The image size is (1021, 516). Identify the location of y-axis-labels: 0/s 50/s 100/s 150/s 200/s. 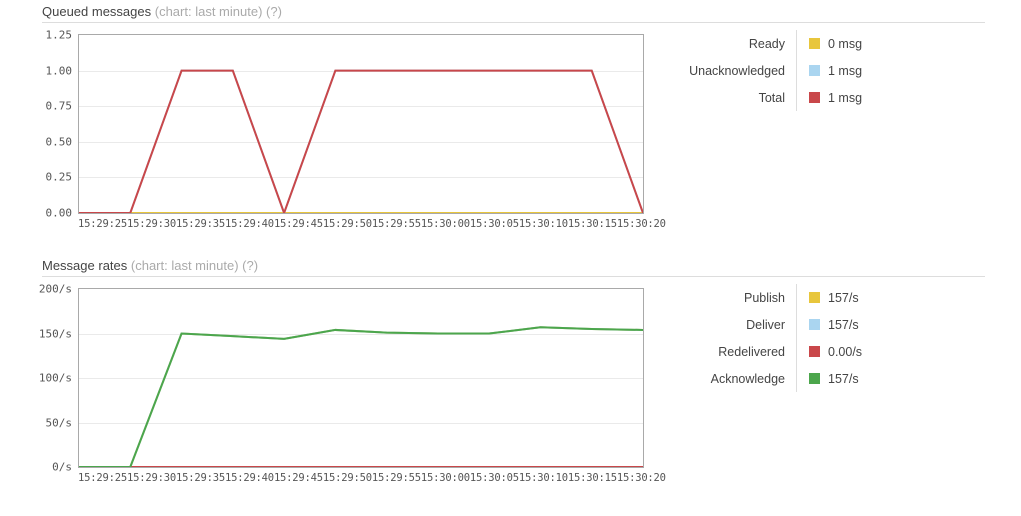
(36, 378).